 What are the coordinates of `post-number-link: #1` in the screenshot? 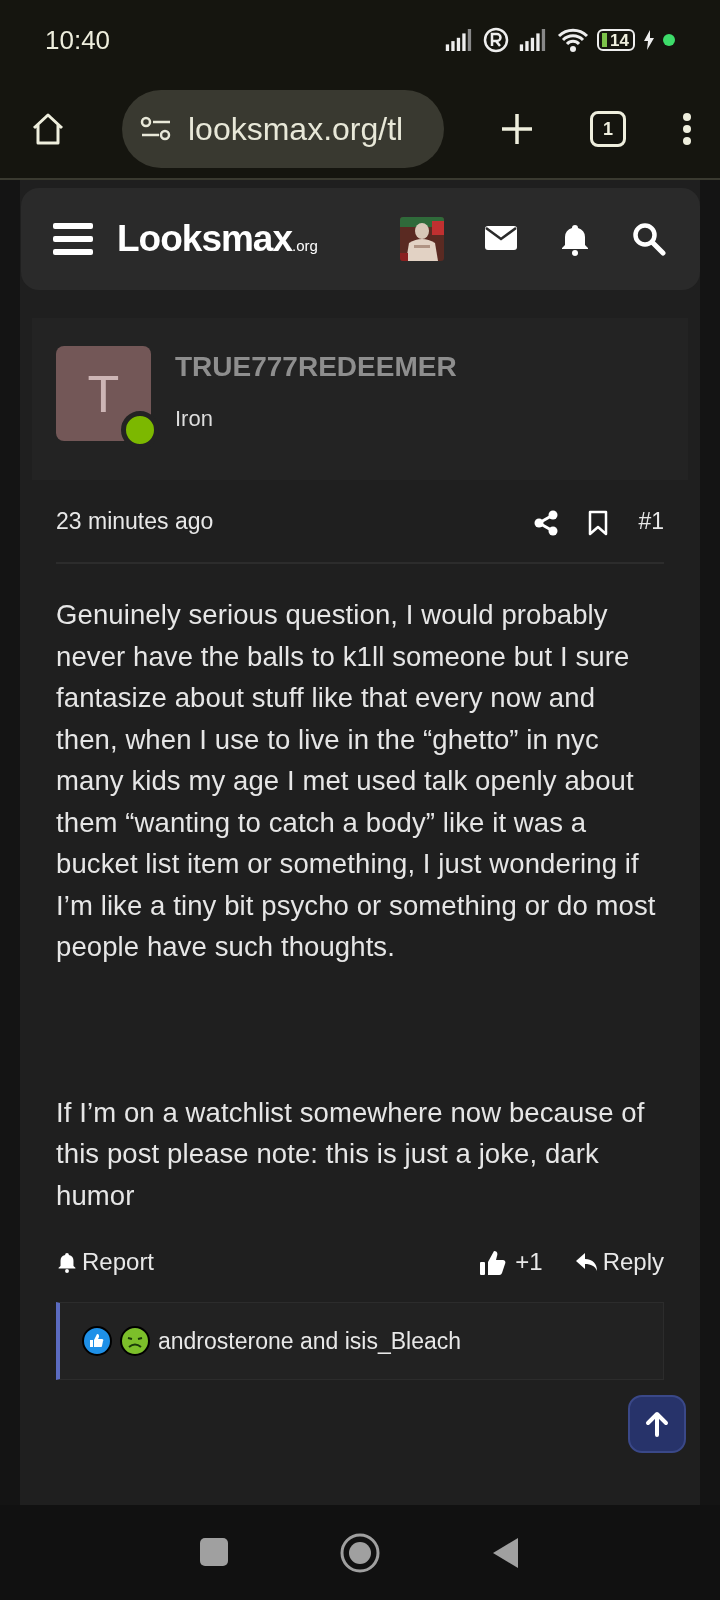 It's located at (651, 521).